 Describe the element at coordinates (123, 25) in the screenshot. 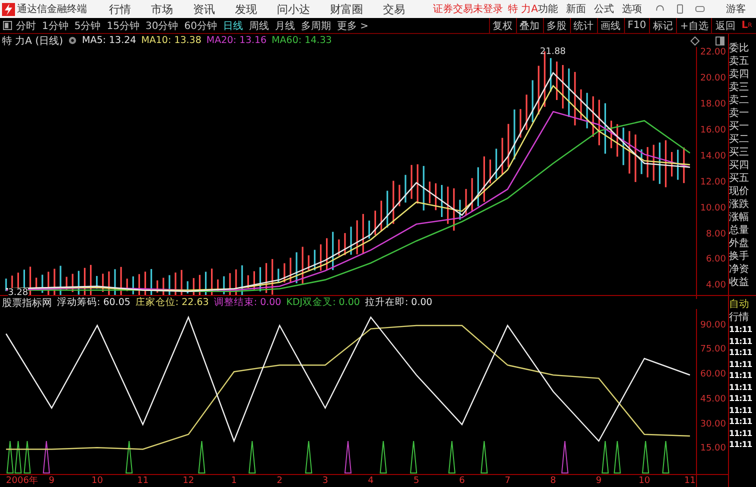

I see `period-tab: 15分钟` at that location.